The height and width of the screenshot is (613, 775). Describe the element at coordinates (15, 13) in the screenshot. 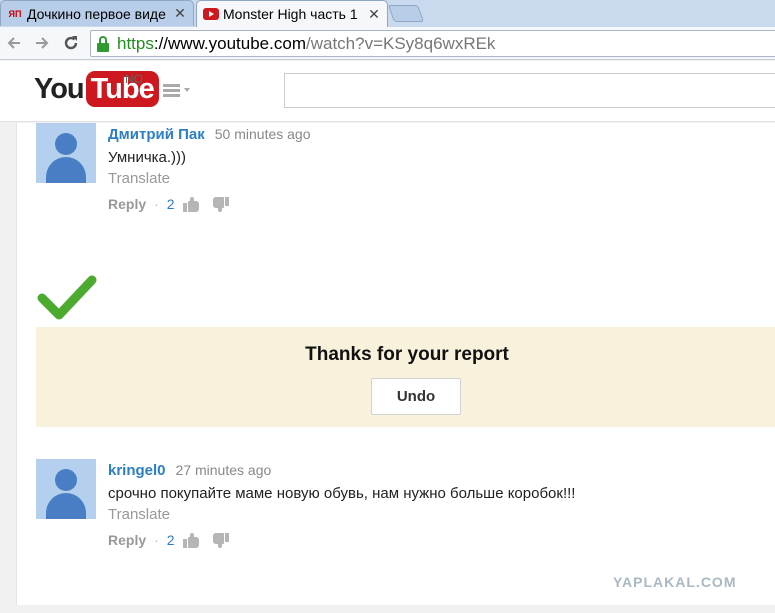

I see `yaplakal-favicon-icon: ЯП` at that location.